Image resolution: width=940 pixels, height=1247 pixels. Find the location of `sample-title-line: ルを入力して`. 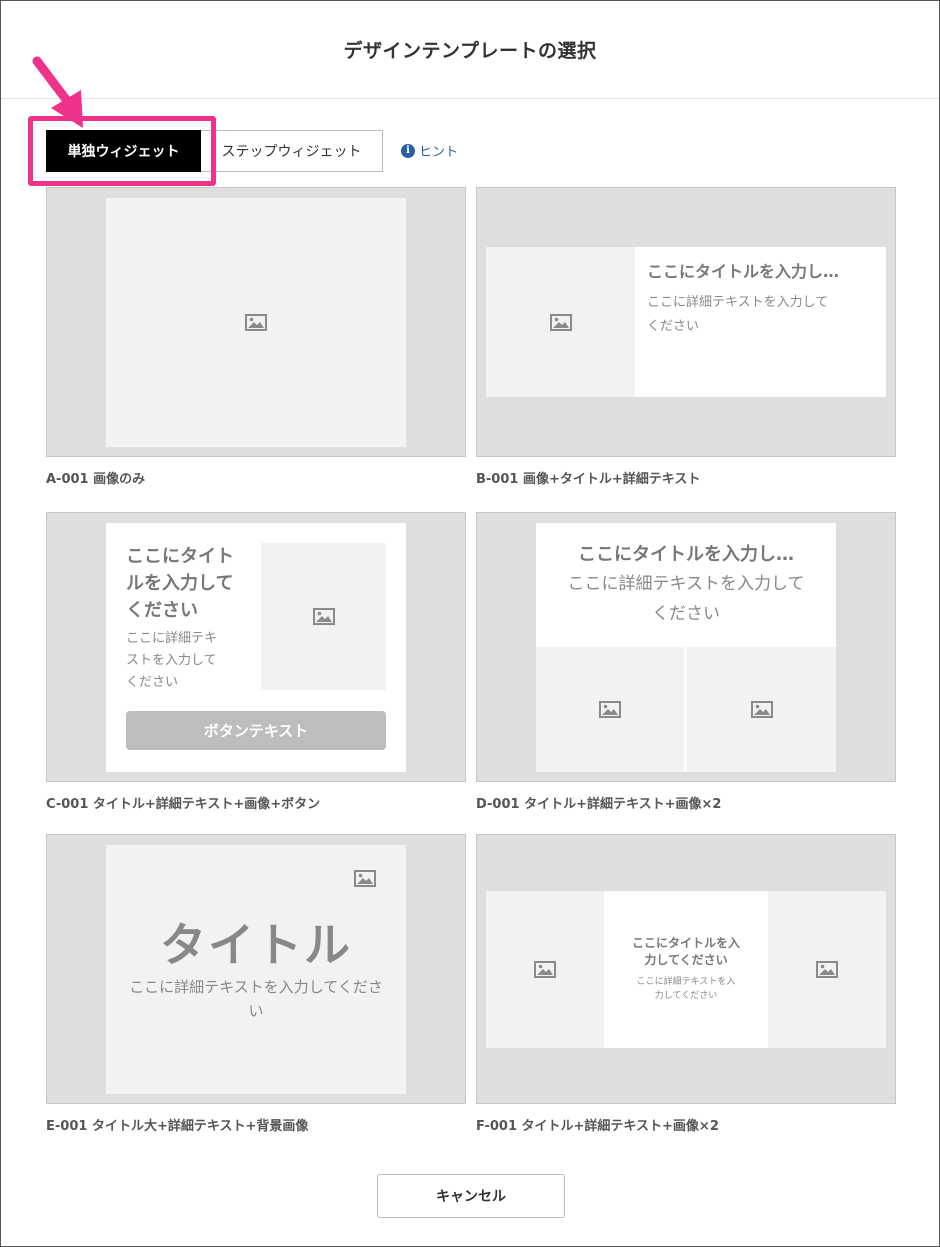

sample-title-line: ルを入力して is located at coordinates (180, 583).